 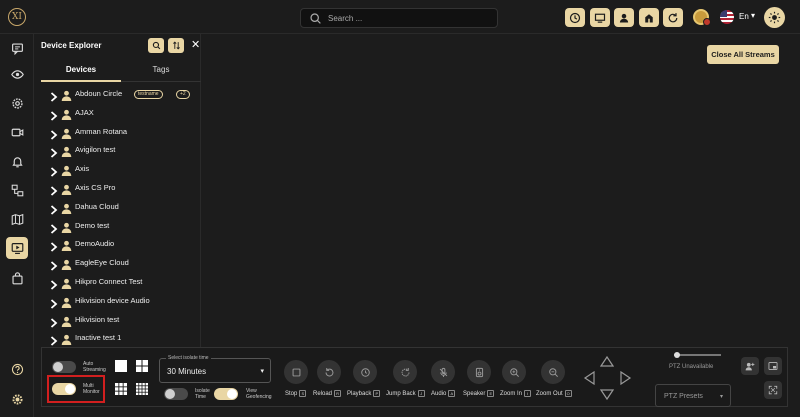 I want to click on device-row: Axis CS Pro, so click(x=117, y=189).